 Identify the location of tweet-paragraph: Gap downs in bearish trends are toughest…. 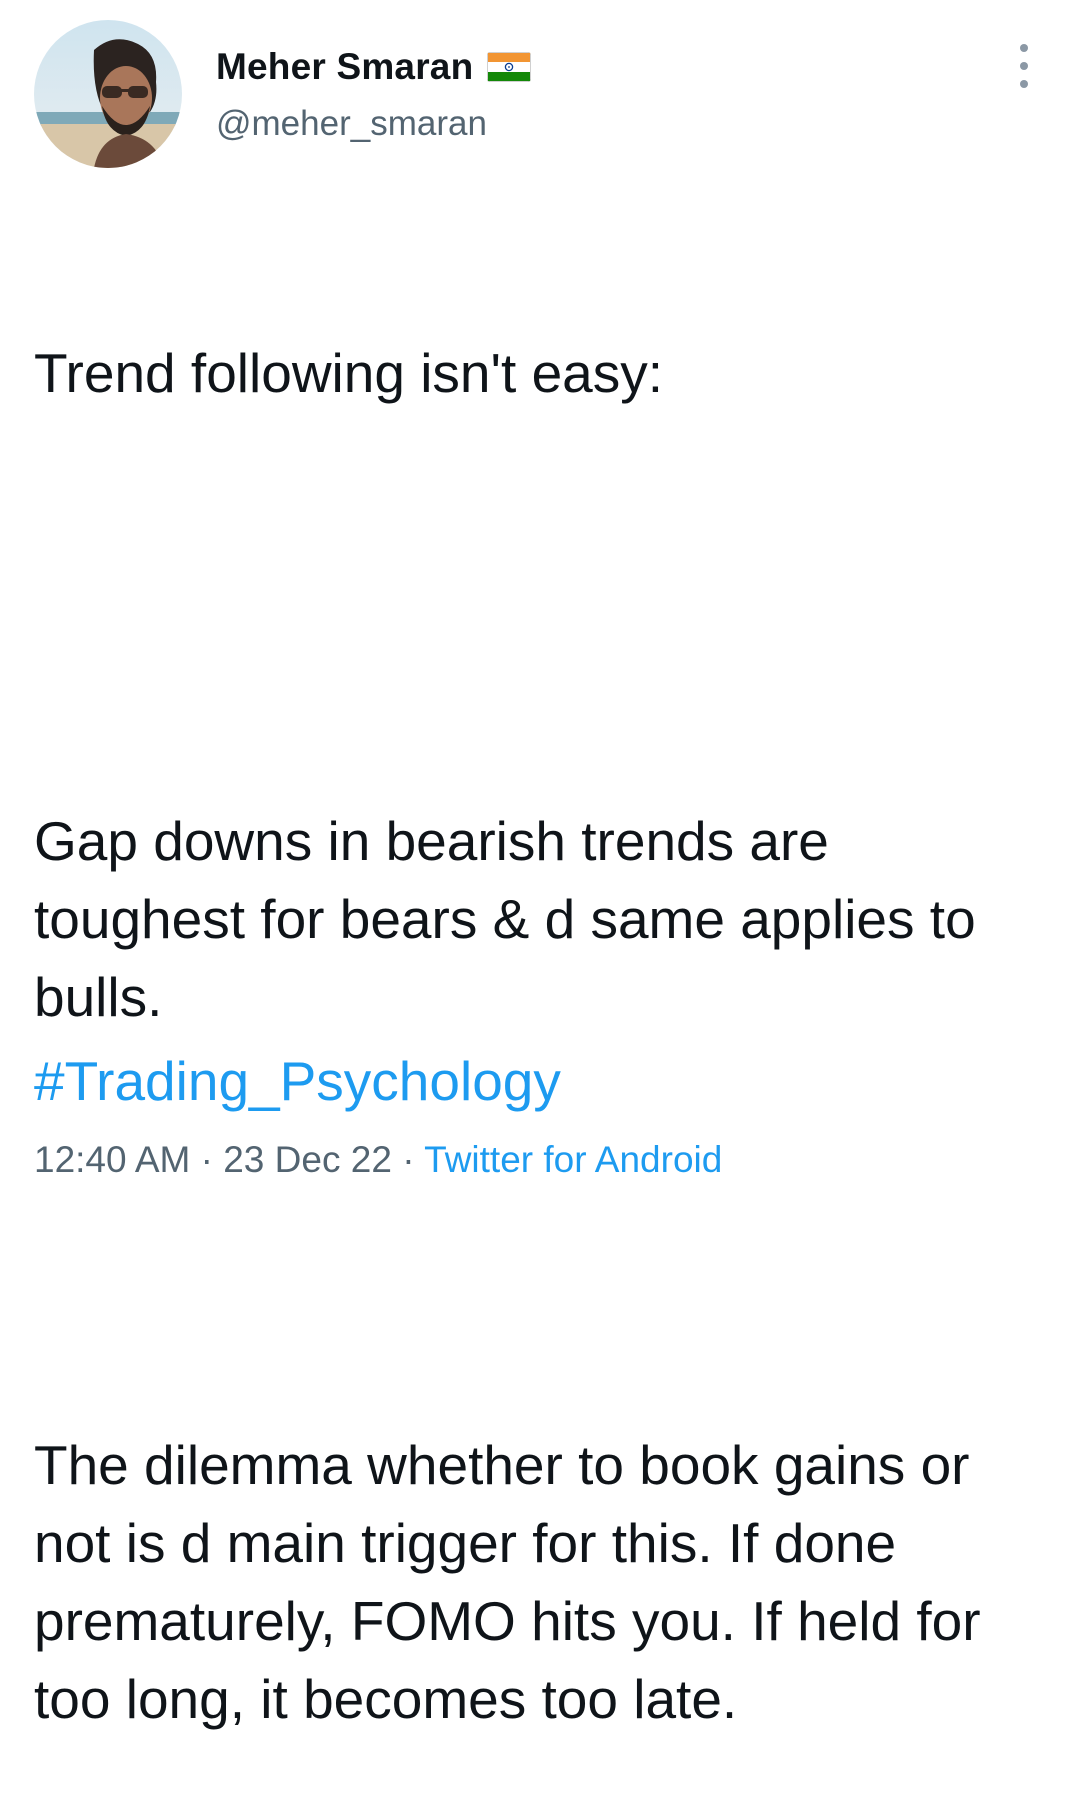
(512, 919).